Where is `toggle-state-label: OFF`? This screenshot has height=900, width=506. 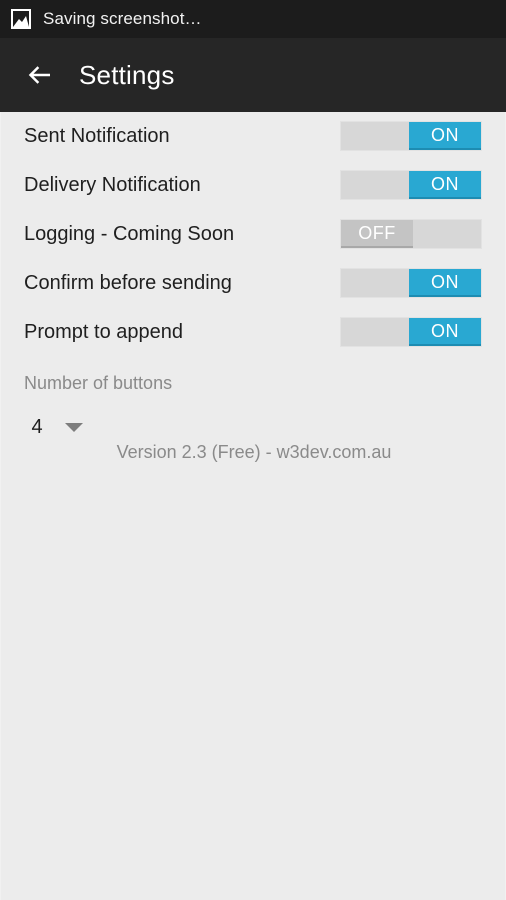
toggle-state-label: OFF is located at coordinates (377, 234).